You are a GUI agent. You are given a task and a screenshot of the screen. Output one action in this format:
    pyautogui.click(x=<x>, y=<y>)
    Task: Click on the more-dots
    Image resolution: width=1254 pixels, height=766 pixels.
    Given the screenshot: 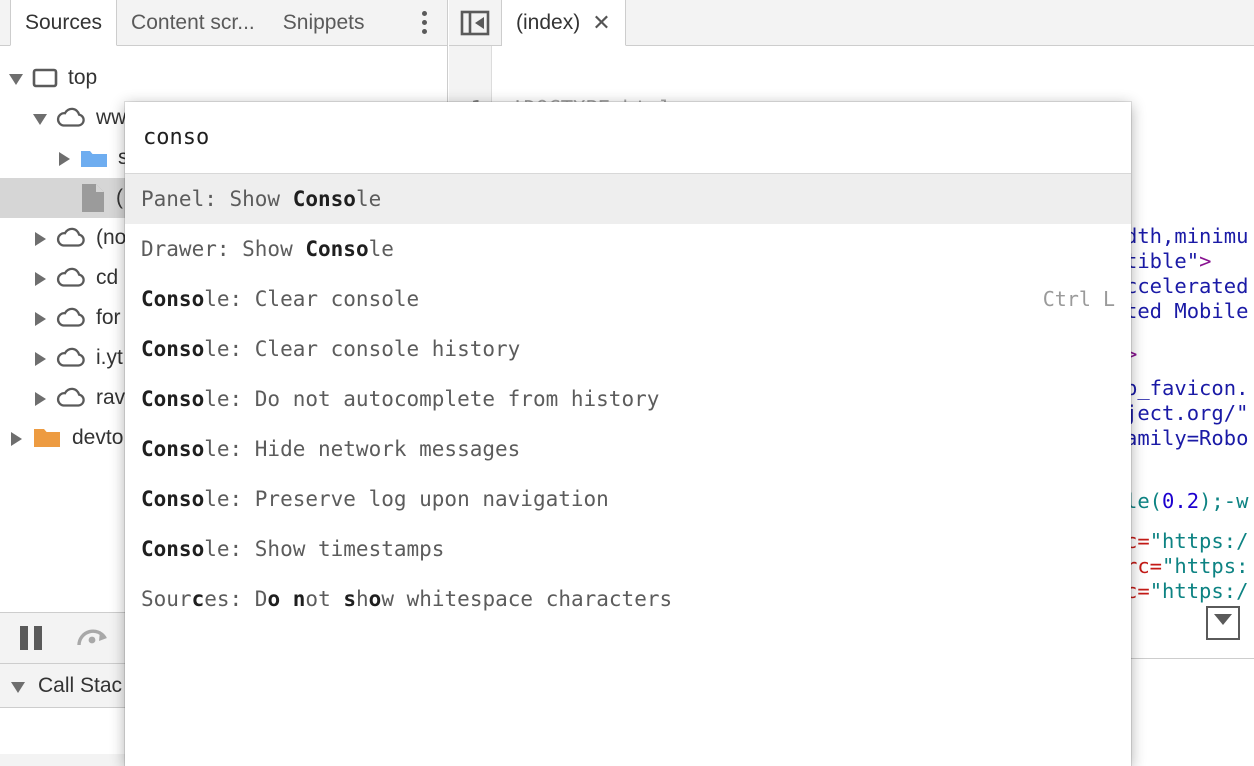 What is the action you would take?
    pyautogui.click(x=424, y=22)
    